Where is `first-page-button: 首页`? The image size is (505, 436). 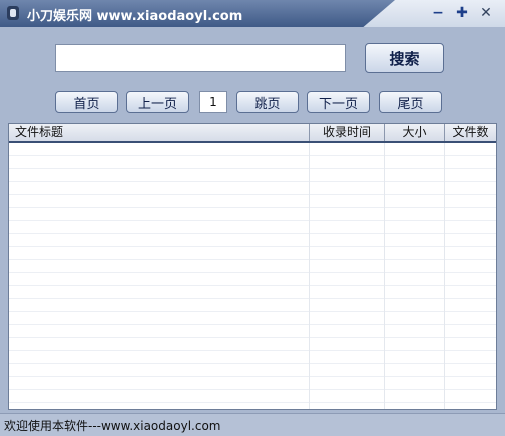 first-page-button: 首页 is located at coordinates (86, 102).